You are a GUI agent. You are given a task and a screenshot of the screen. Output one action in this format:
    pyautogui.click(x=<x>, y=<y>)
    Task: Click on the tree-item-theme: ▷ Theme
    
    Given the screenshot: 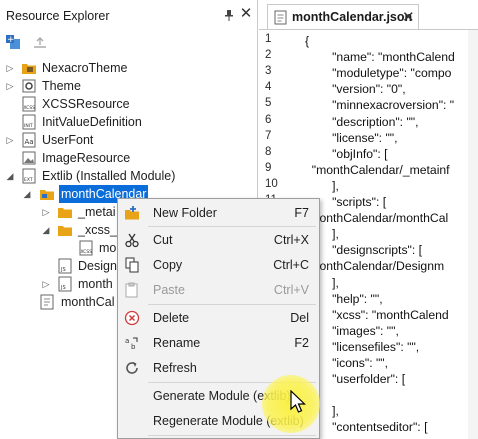 What is the action you would take?
    pyautogui.click(x=129, y=86)
    